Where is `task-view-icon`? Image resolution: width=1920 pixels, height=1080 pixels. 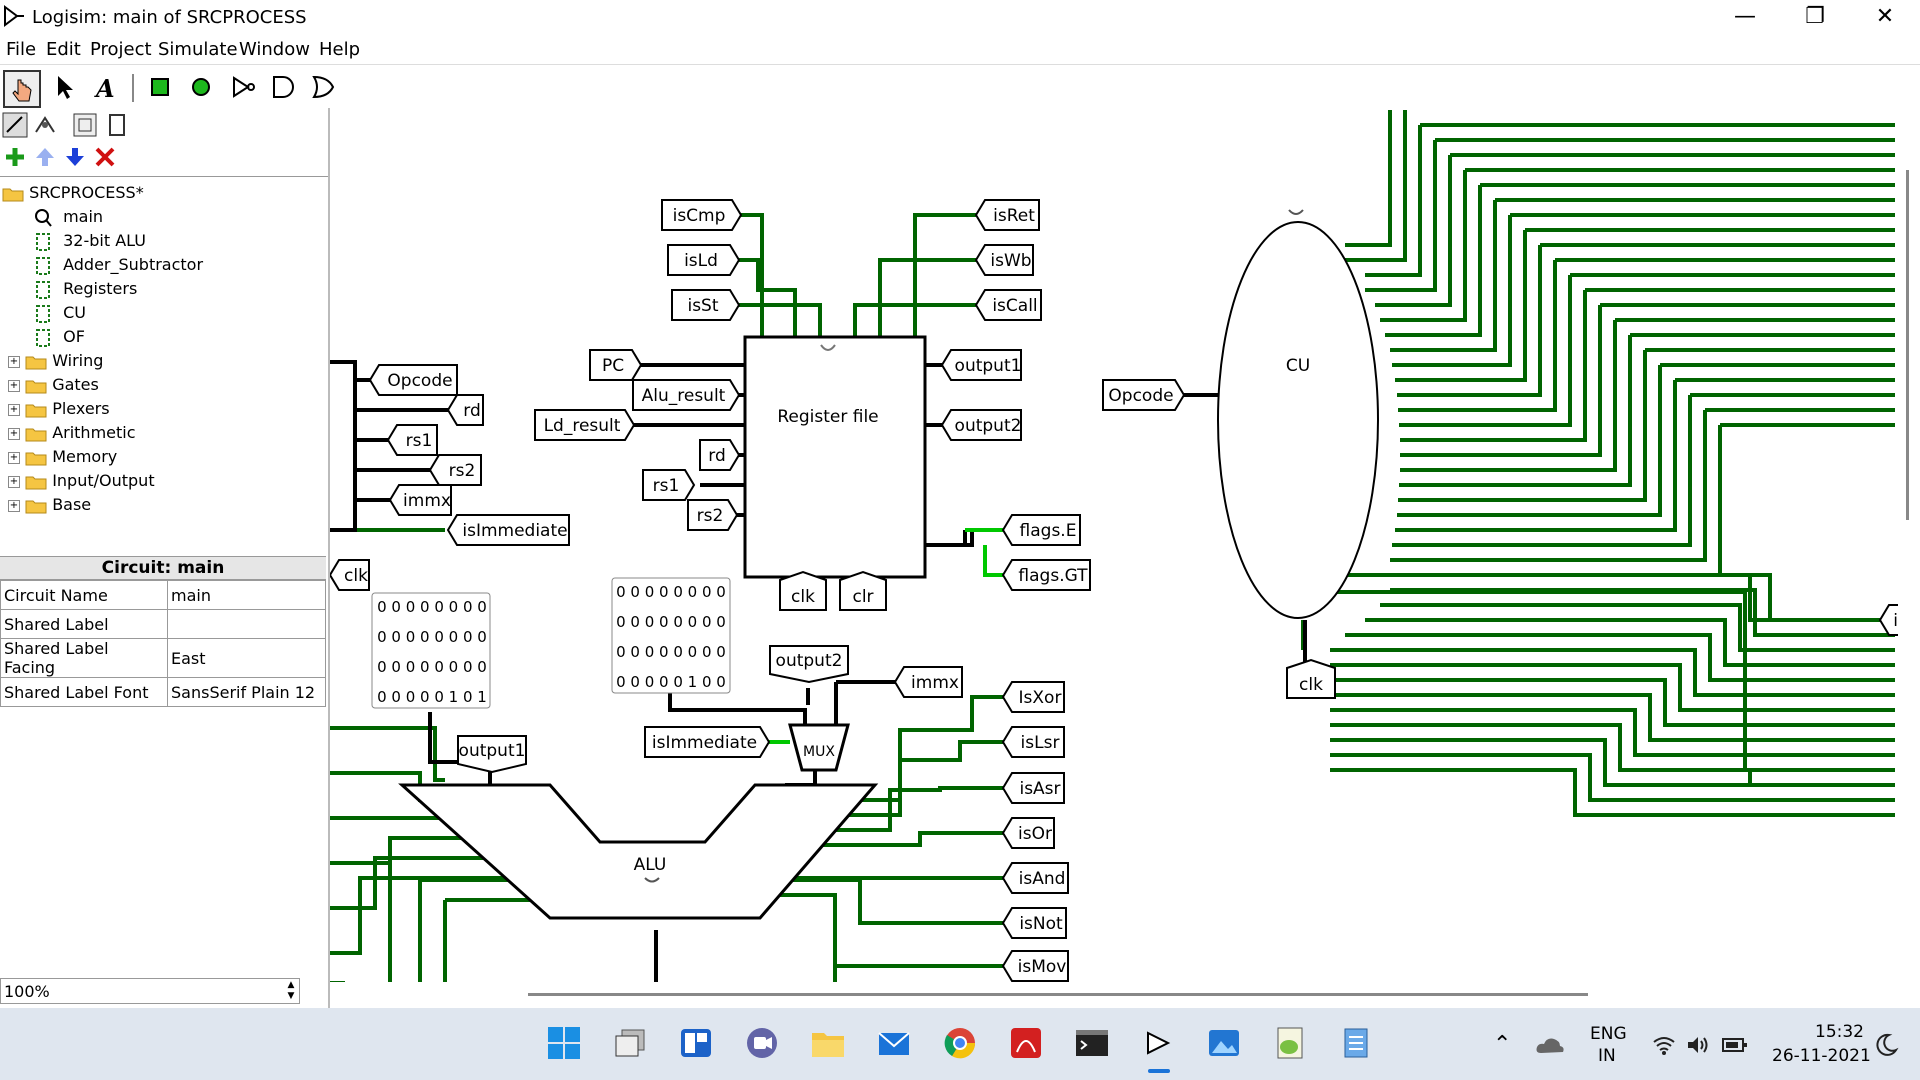
task-view-icon is located at coordinates (630, 1043).